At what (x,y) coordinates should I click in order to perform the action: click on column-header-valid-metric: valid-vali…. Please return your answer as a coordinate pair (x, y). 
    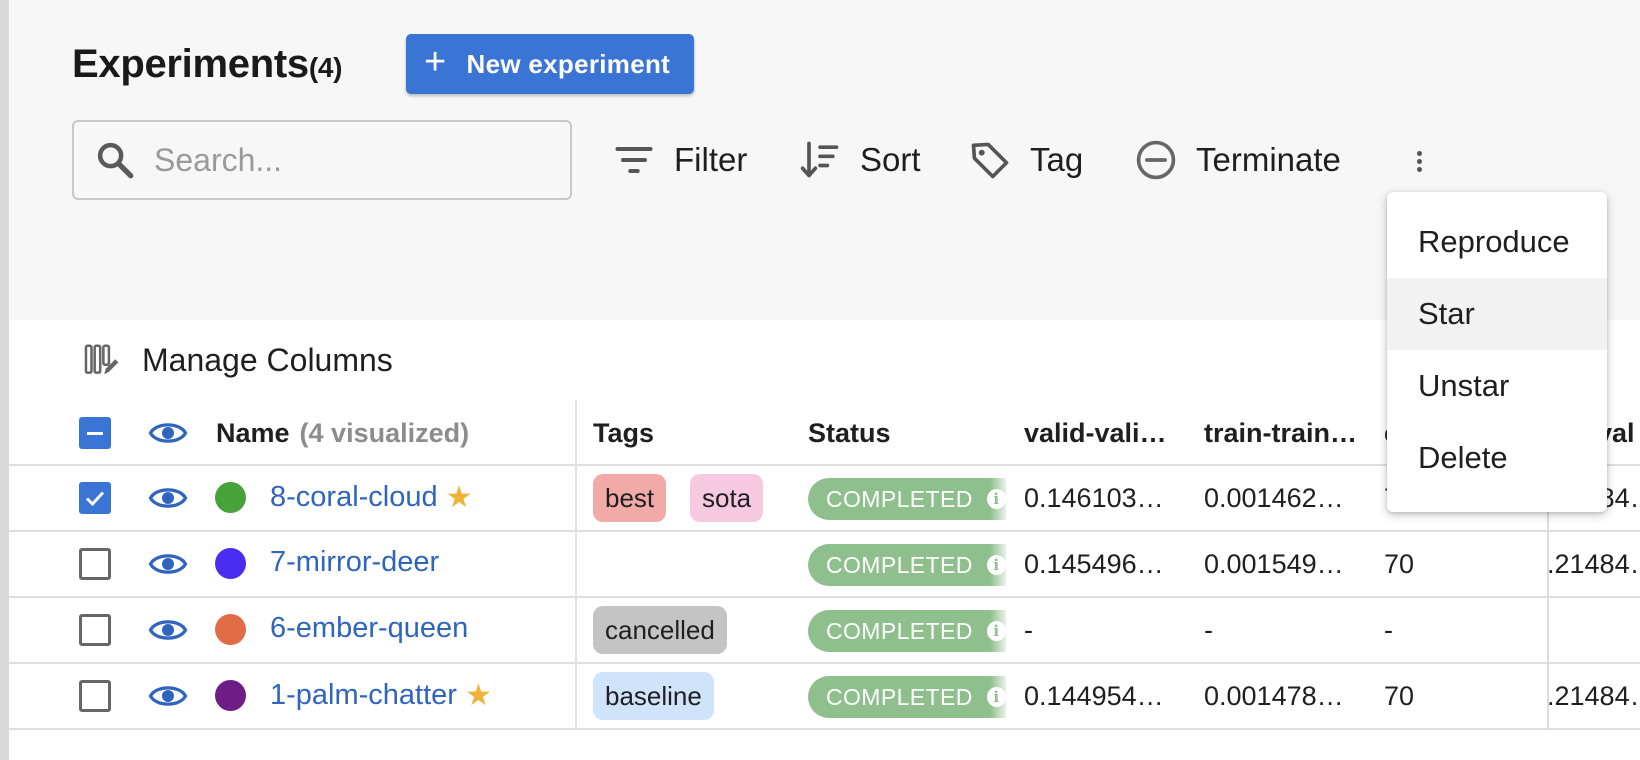
    Looking at the image, I should click on (1095, 433).